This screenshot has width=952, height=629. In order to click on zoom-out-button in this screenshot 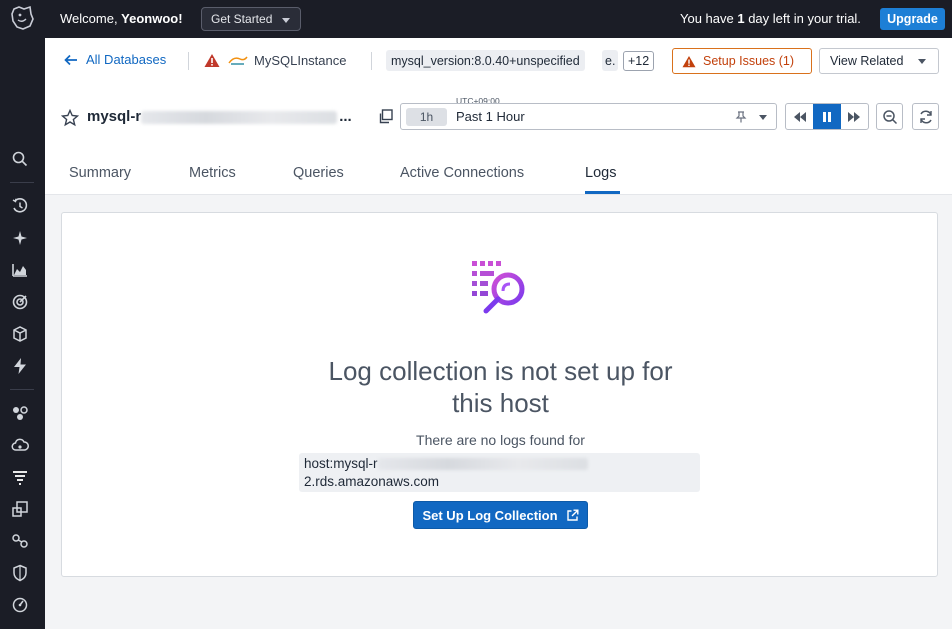, I will do `click(889, 116)`.